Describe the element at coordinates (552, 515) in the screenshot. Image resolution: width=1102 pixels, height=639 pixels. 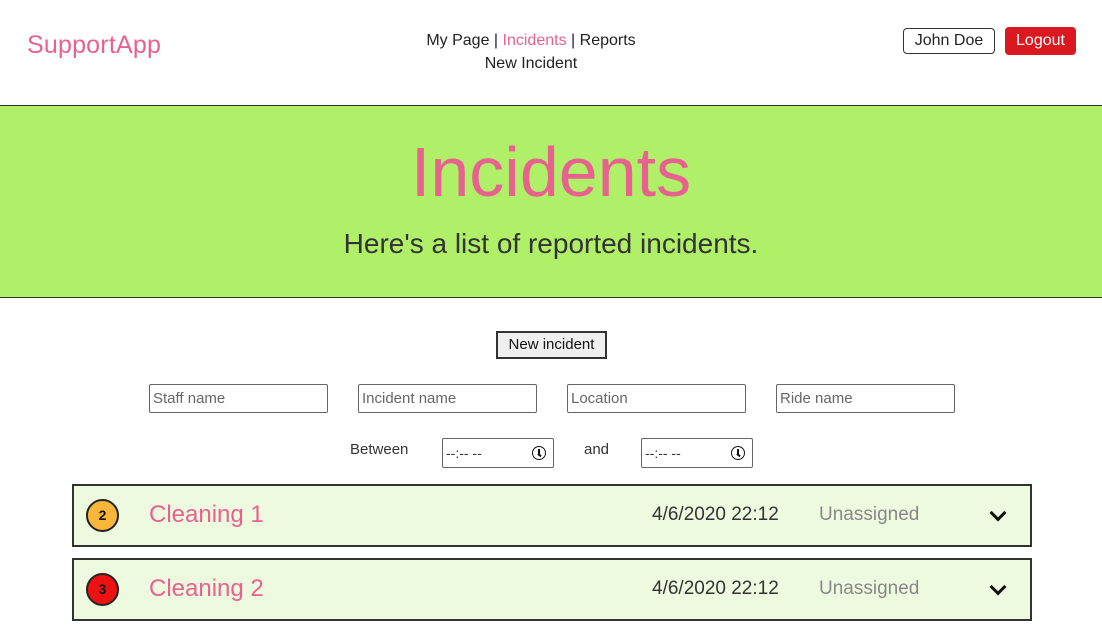
I see `incident-row: 2 Cleaning 1 4/6/2020 22:12 Unassigned` at that location.